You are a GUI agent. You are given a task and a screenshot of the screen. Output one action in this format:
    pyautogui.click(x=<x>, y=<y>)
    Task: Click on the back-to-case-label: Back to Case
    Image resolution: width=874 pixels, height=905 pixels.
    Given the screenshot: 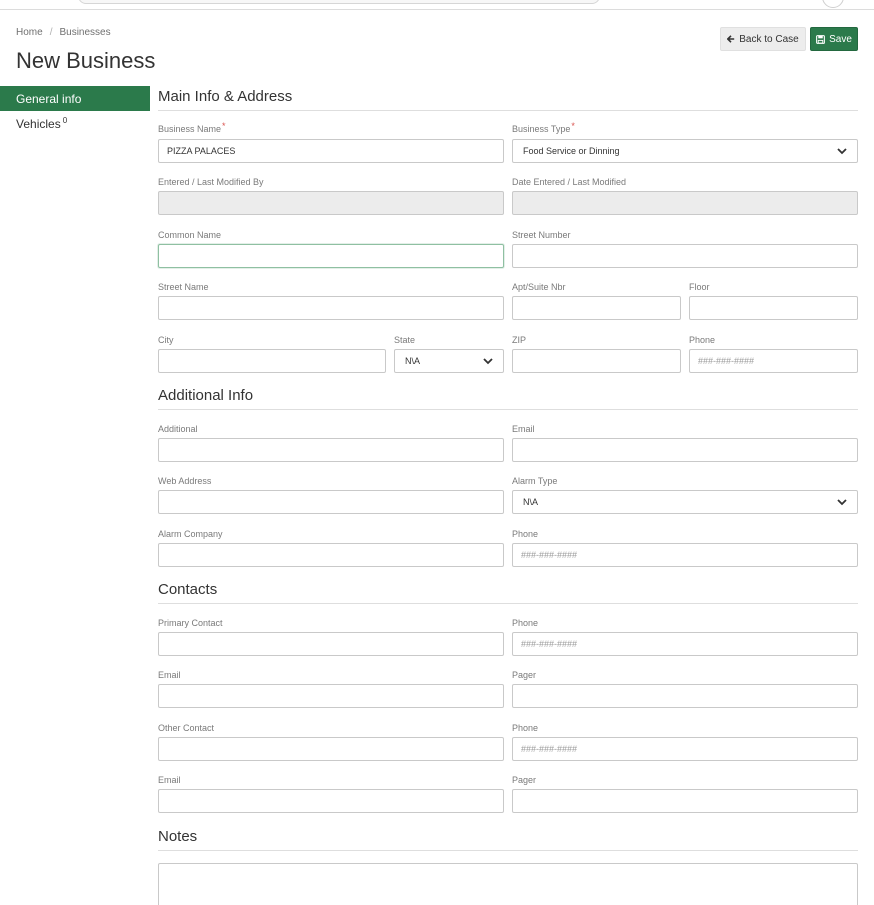 What is the action you would take?
    pyautogui.click(x=769, y=39)
    